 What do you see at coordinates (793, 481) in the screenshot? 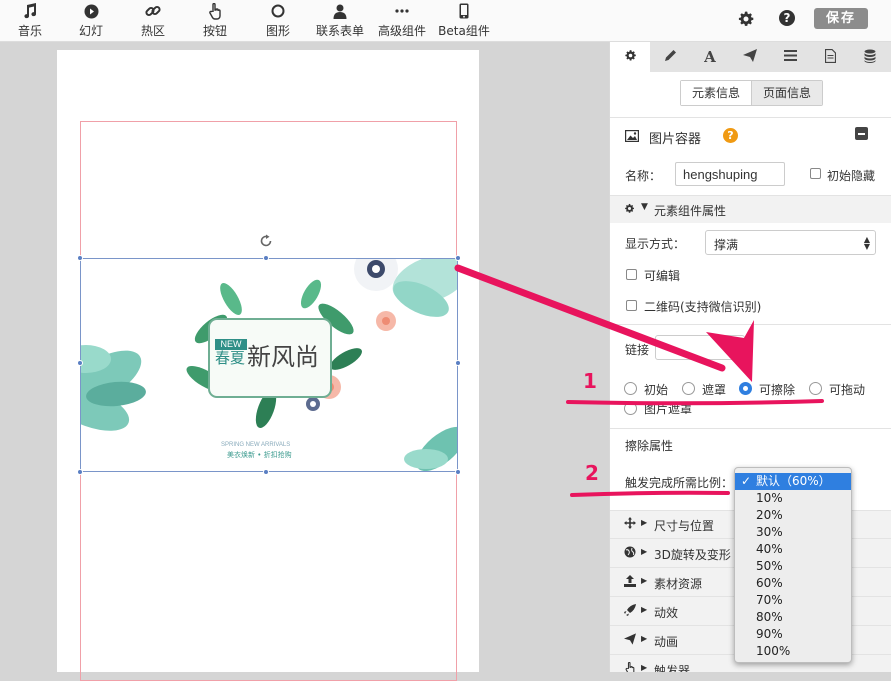
I see `dropdown-option: 默认（60%）` at bounding box center [793, 481].